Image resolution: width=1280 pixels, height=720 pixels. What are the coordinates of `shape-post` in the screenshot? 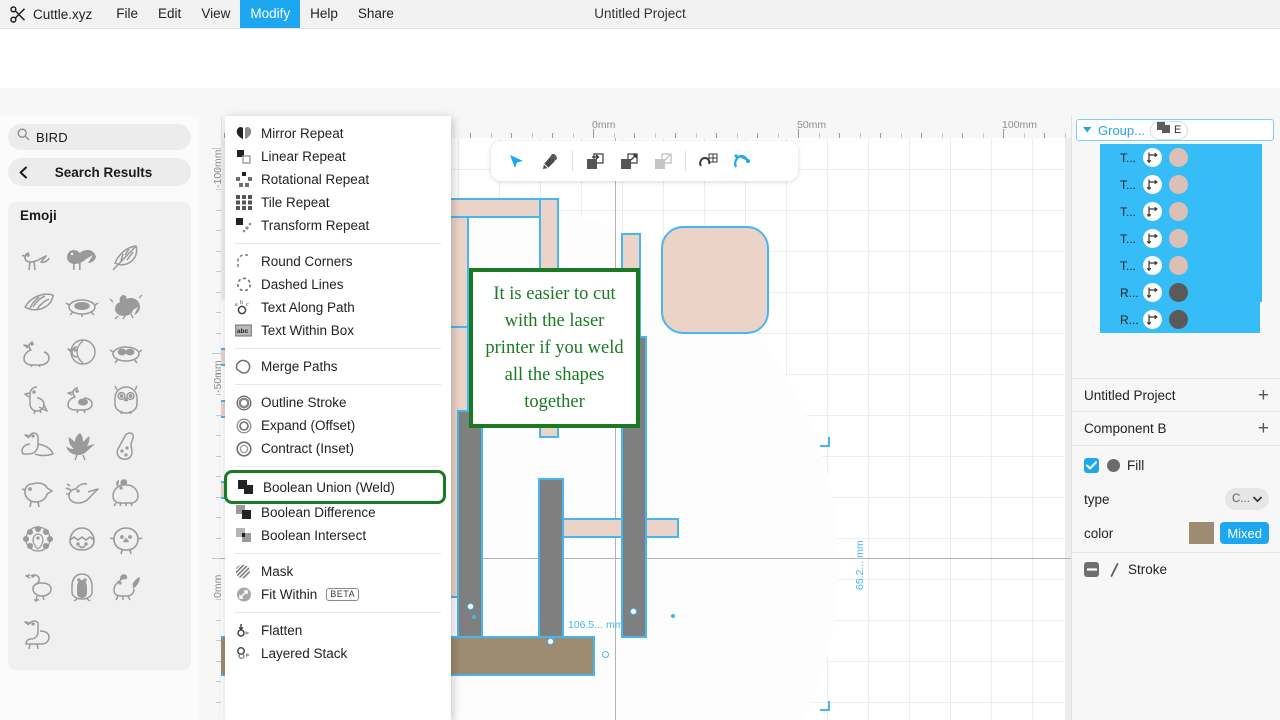 It's located at (551, 558).